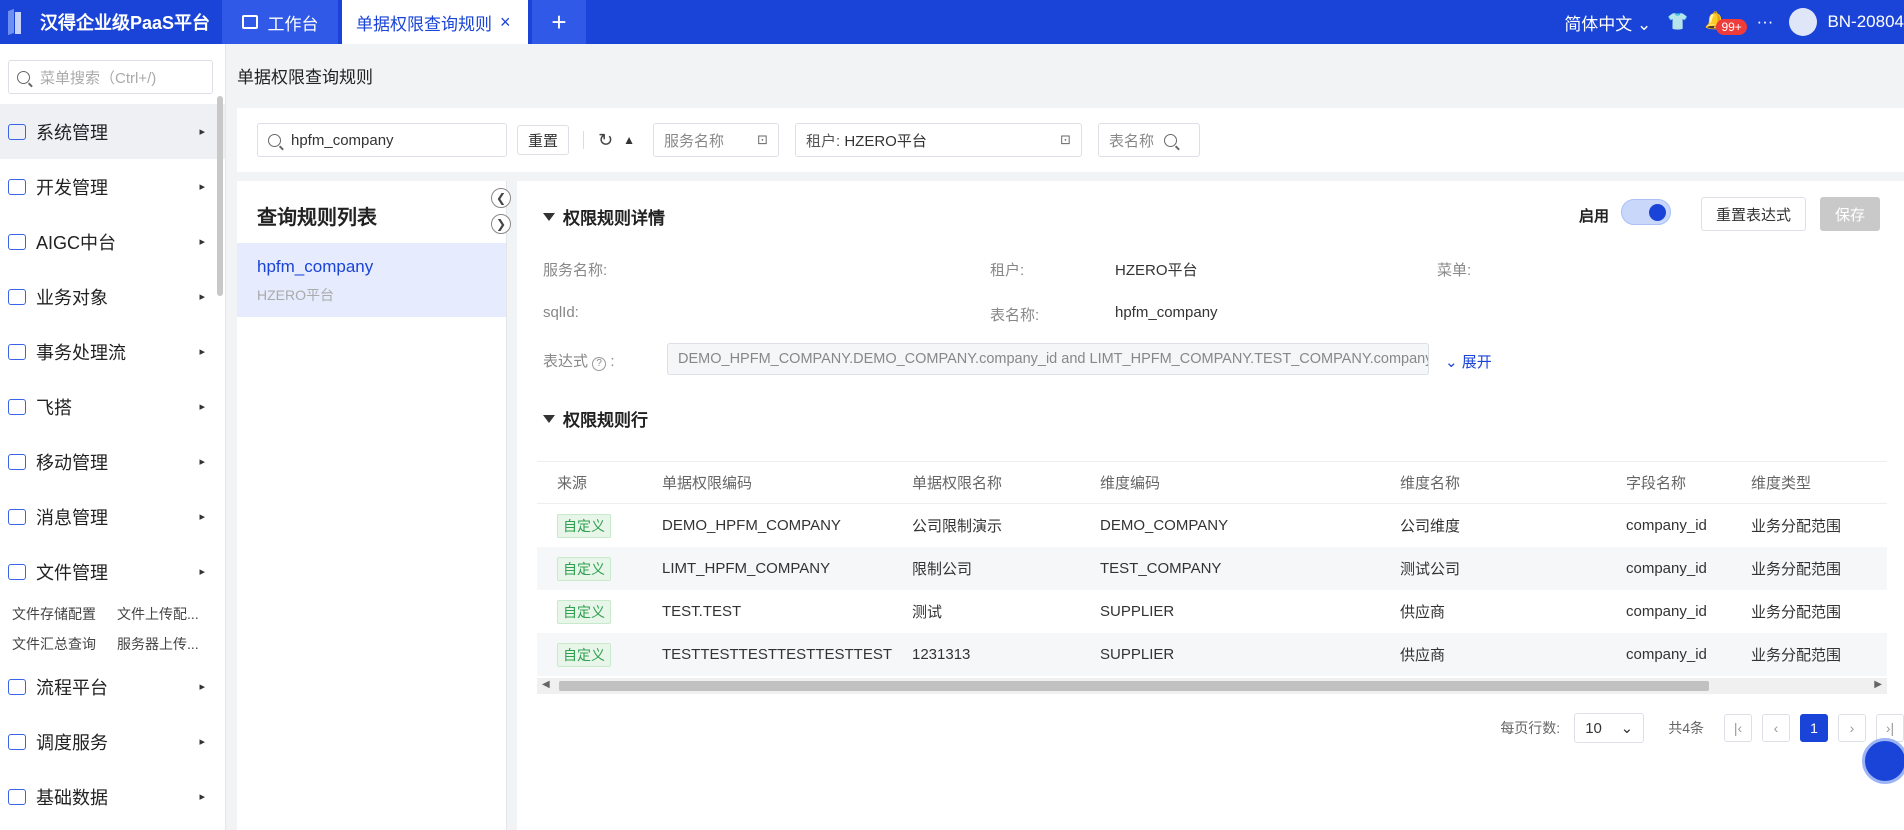  What do you see at coordinates (629, 140) in the screenshot?
I see `collapse-up-icon: ▲` at bounding box center [629, 140].